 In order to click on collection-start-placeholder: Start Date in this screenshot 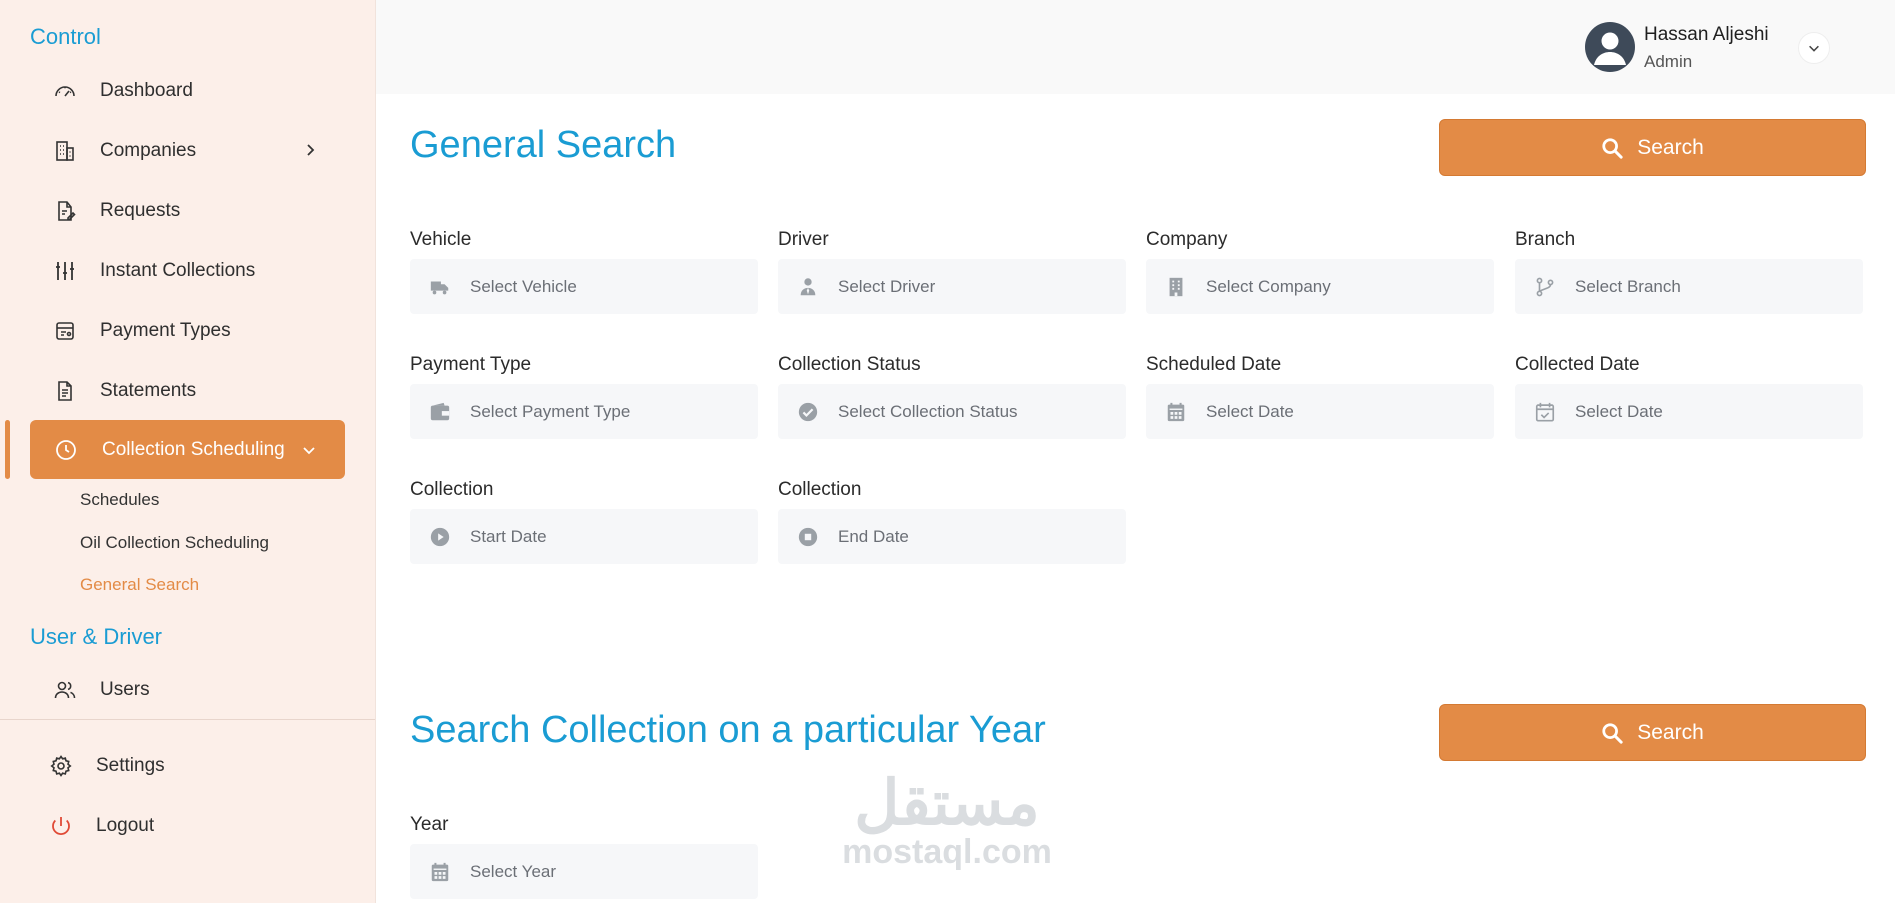, I will do `click(508, 536)`.